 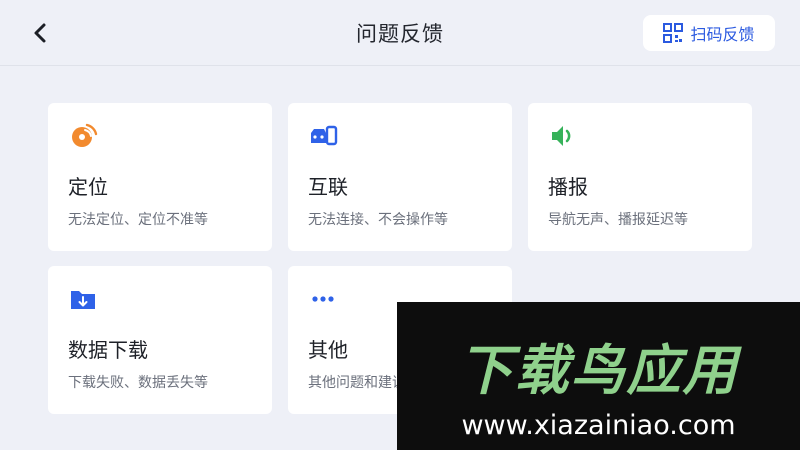 What do you see at coordinates (85, 135) in the screenshot?
I see `location-signal-icon` at bounding box center [85, 135].